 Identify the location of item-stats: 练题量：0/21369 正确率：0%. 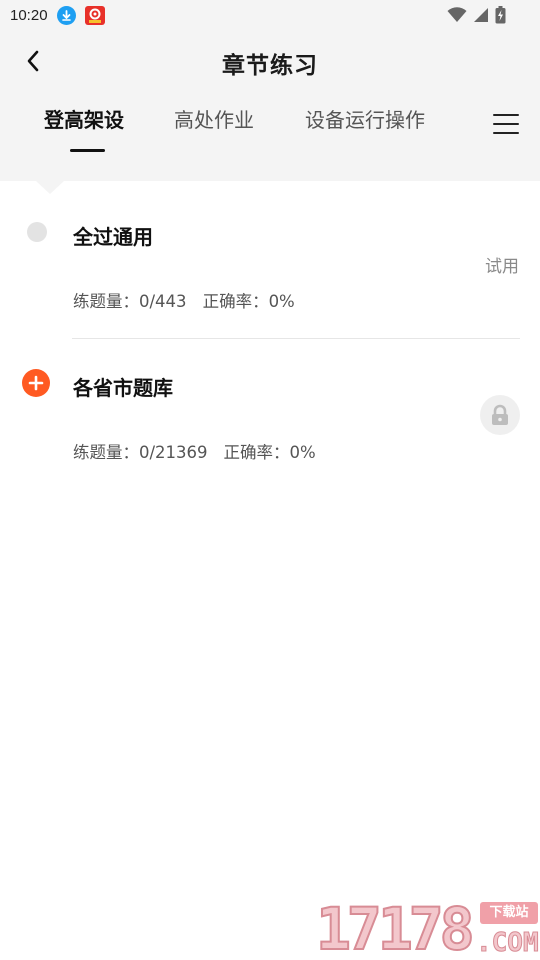
(194, 451).